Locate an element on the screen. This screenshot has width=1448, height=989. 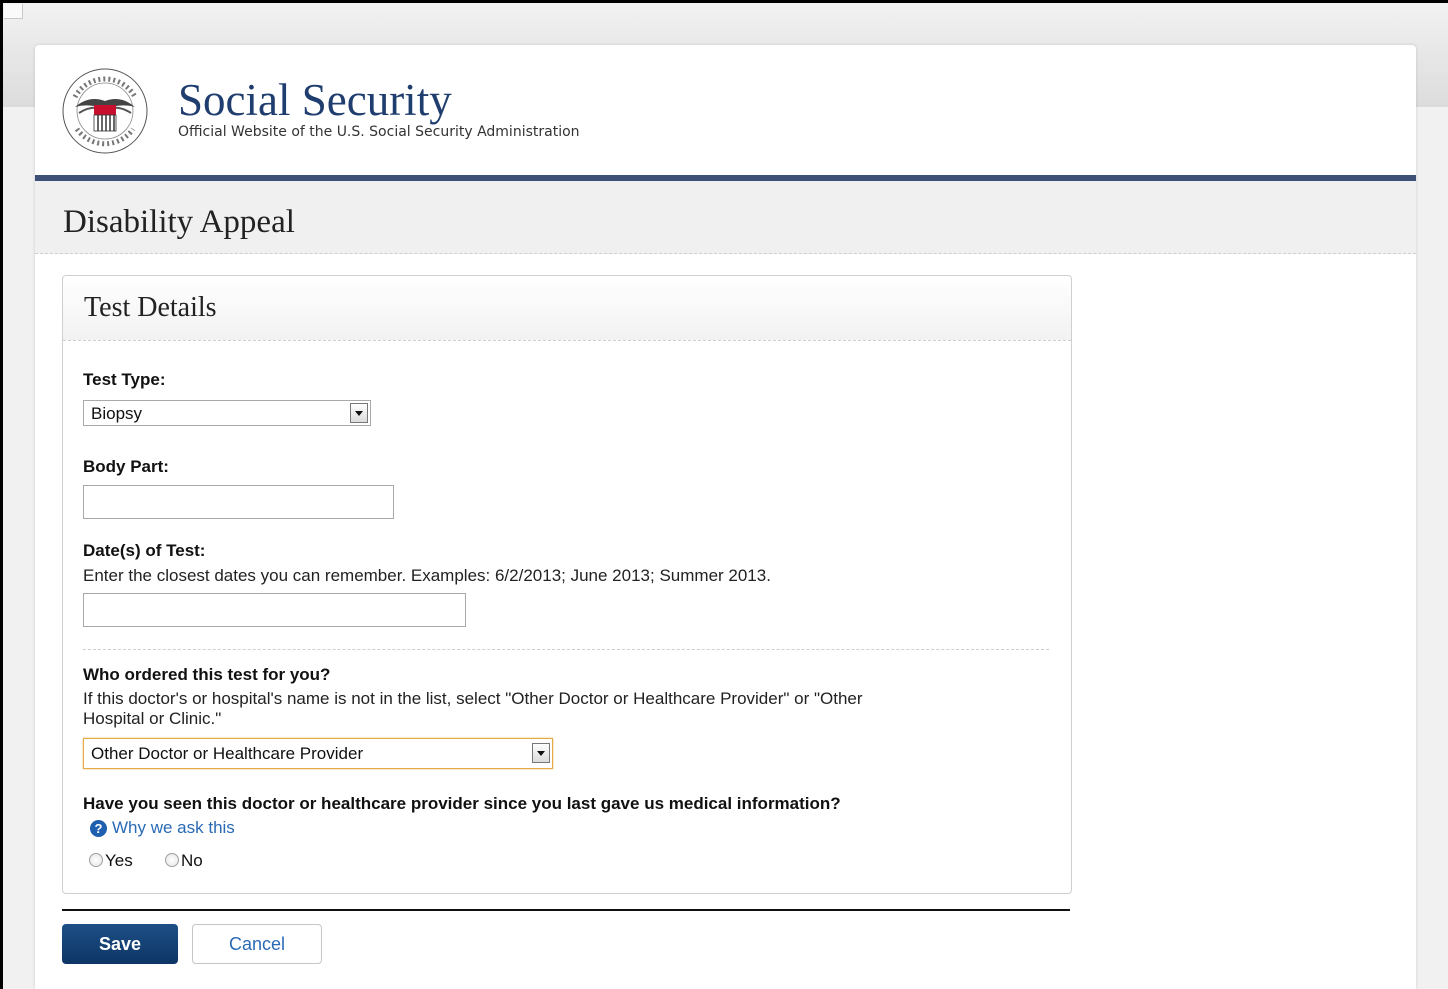
section-divider is located at coordinates (566, 649).